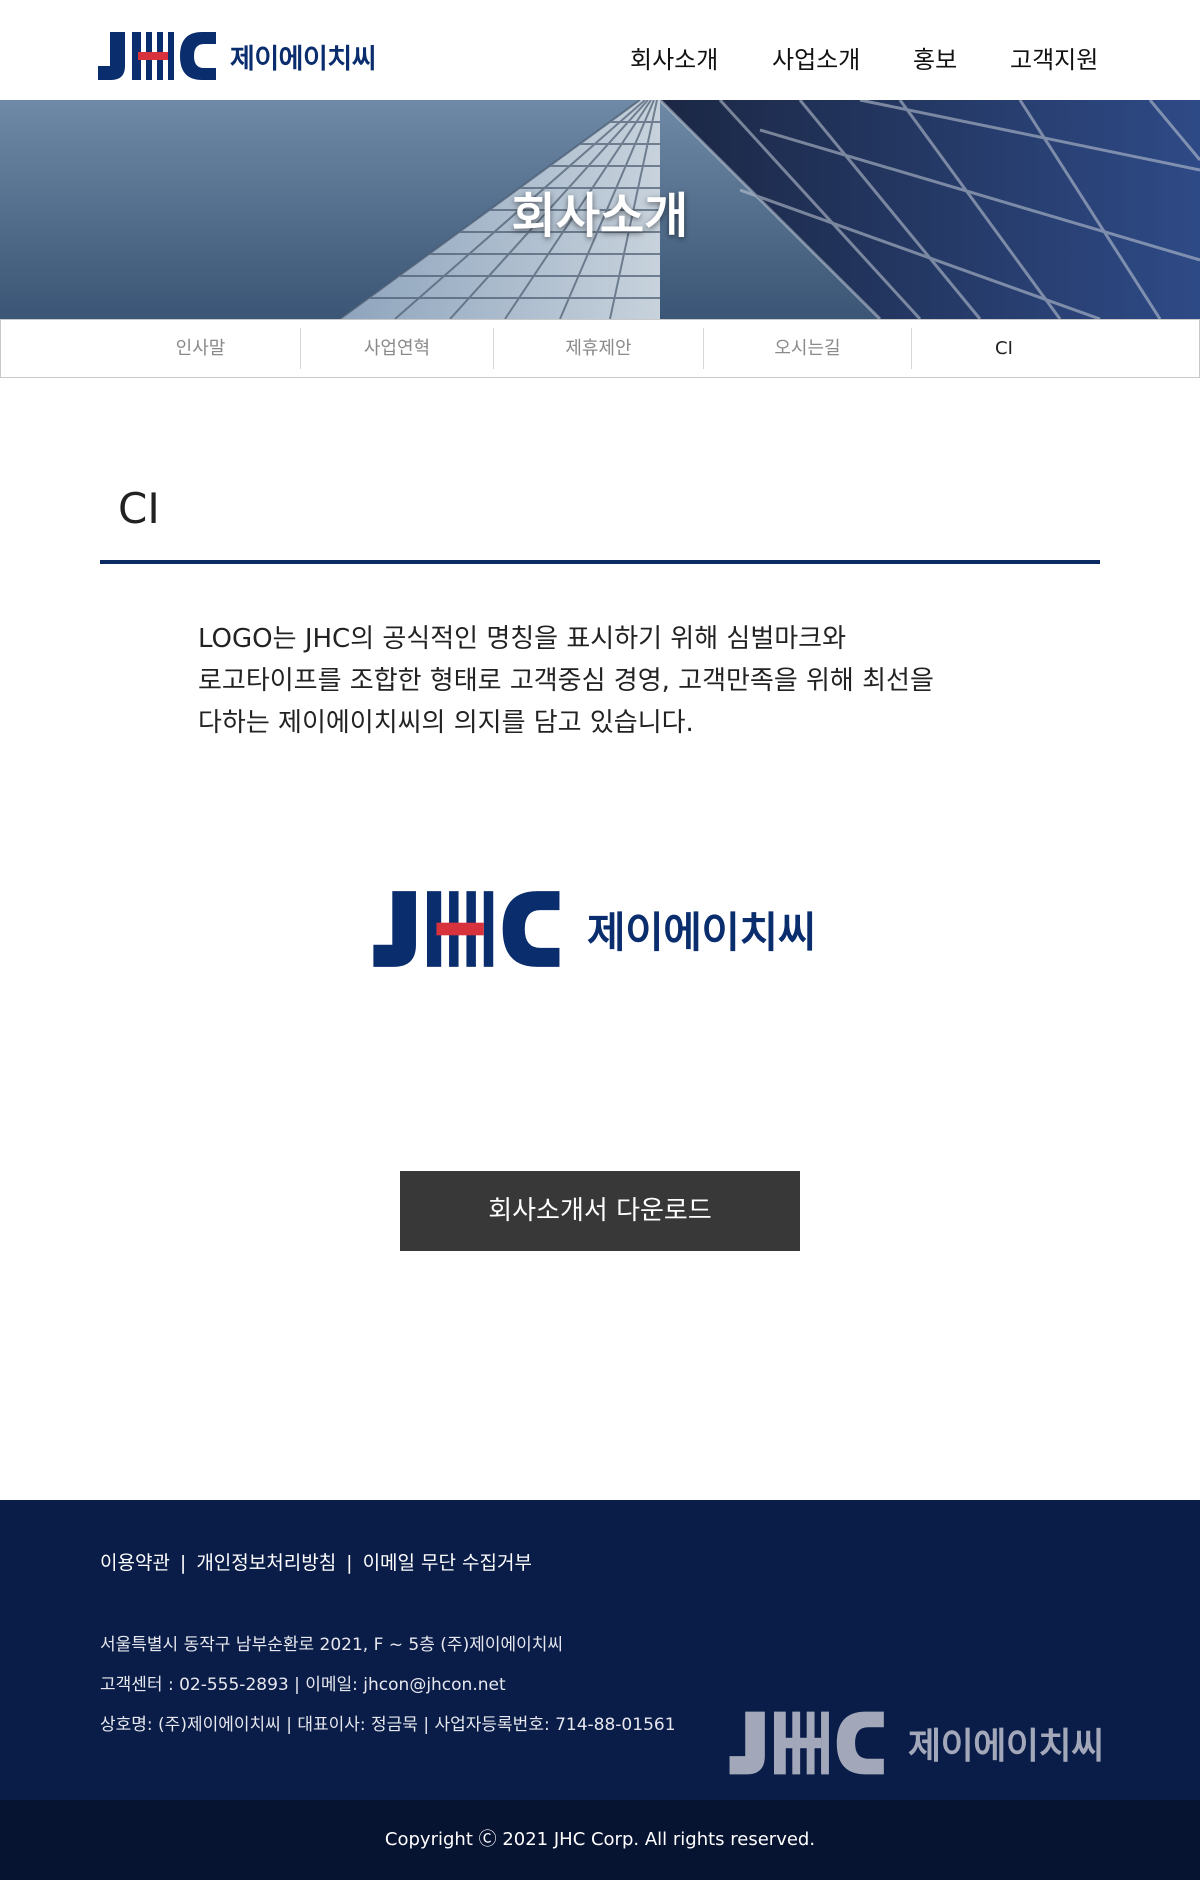 The height and width of the screenshot is (1880, 1200). Describe the element at coordinates (600, 216) in the screenshot. I see `hero-title: 회사소개` at that location.